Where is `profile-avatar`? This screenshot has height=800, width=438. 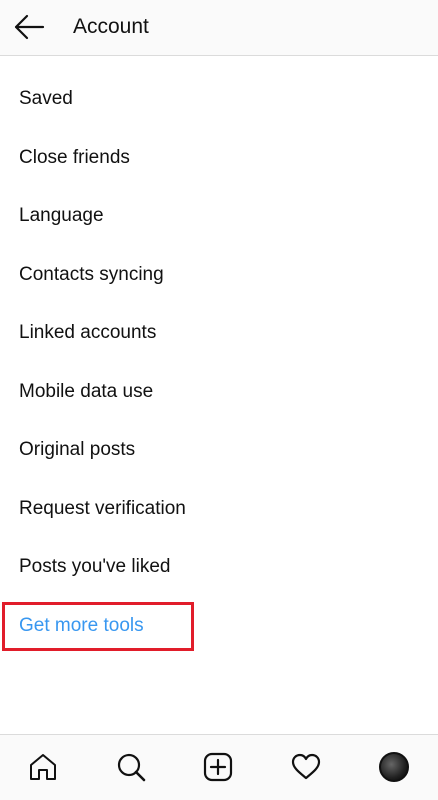 profile-avatar is located at coordinates (394, 767).